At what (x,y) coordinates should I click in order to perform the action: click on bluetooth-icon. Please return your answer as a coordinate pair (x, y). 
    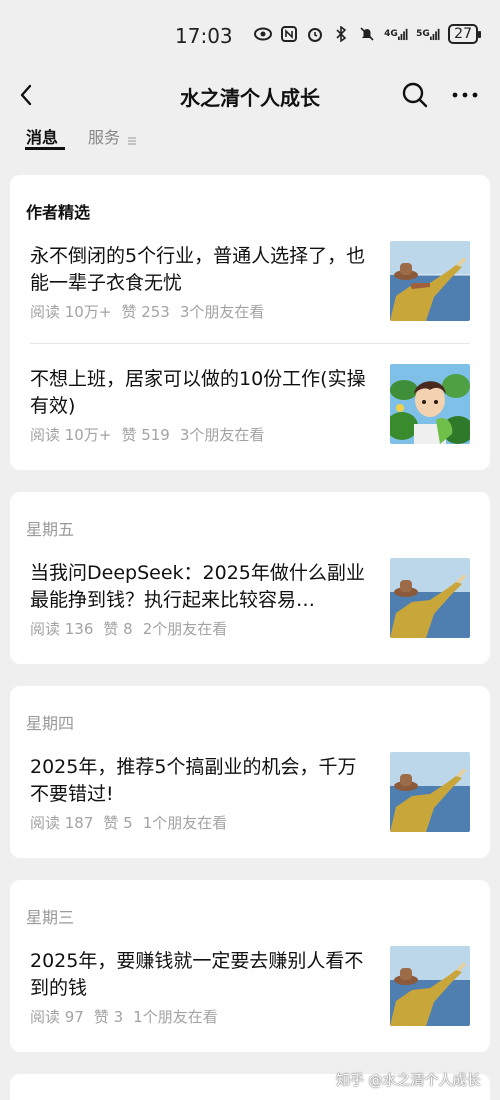
    Looking at the image, I should click on (341, 34).